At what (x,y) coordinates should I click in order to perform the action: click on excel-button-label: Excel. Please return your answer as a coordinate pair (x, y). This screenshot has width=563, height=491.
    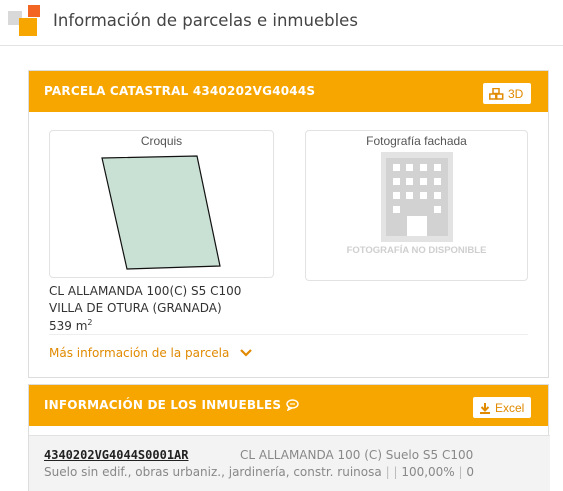
    Looking at the image, I should click on (510, 407).